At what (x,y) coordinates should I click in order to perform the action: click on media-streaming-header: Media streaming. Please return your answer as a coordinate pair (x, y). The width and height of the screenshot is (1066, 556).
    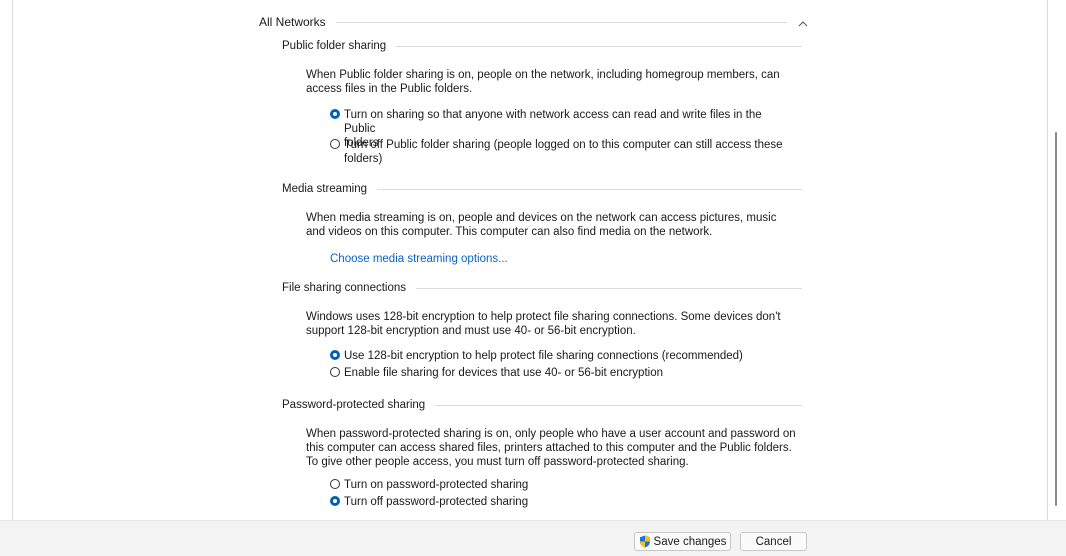
    Looking at the image, I should click on (542, 189).